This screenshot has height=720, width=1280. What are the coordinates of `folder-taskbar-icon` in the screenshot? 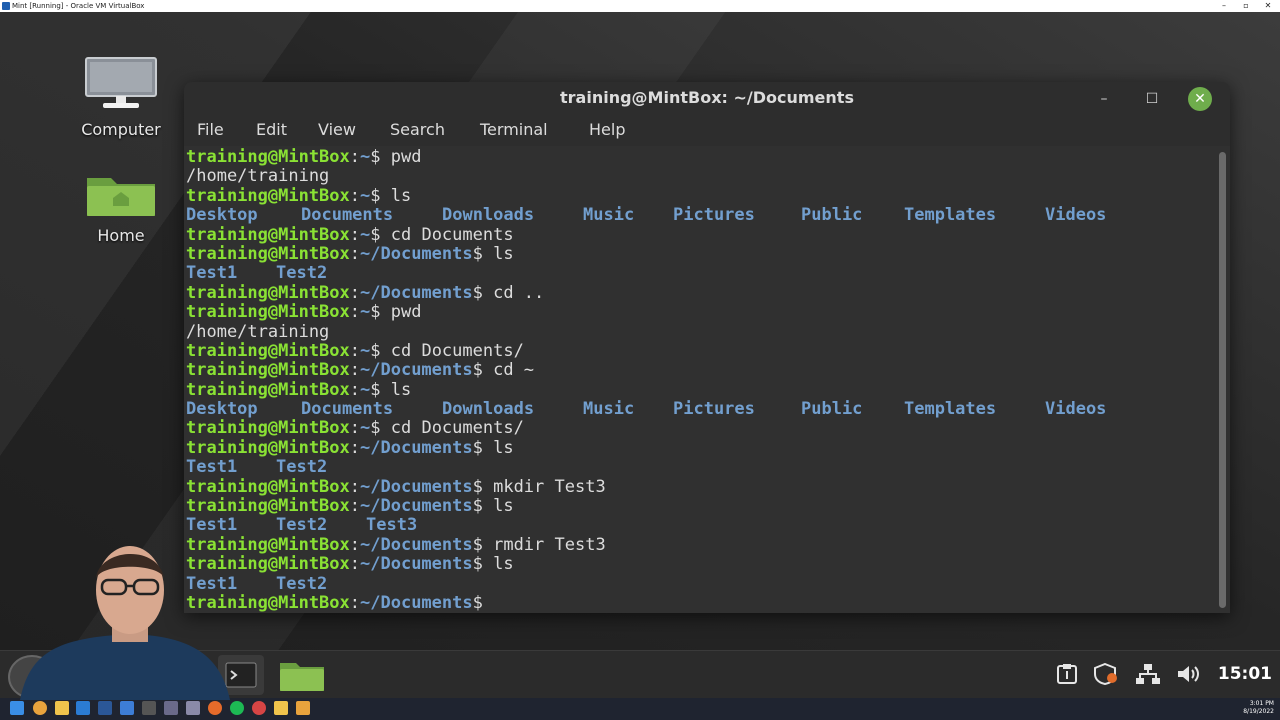 It's located at (281, 708).